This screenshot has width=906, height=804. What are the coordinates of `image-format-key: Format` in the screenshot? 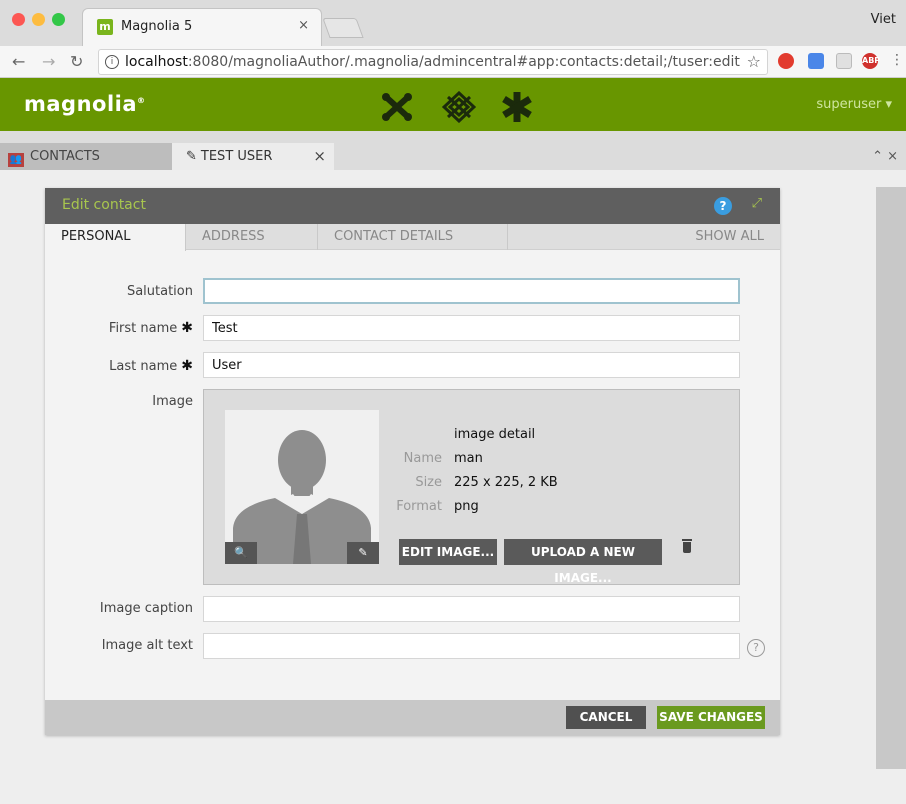 It's located at (419, 506).